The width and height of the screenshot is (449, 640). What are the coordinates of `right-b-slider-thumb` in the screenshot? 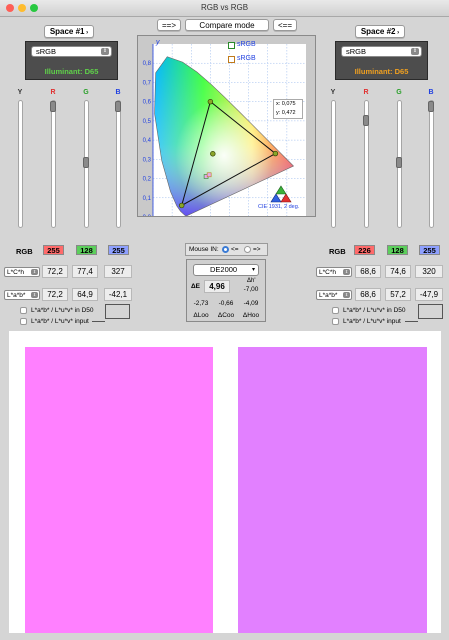 It's located at (431, 106).